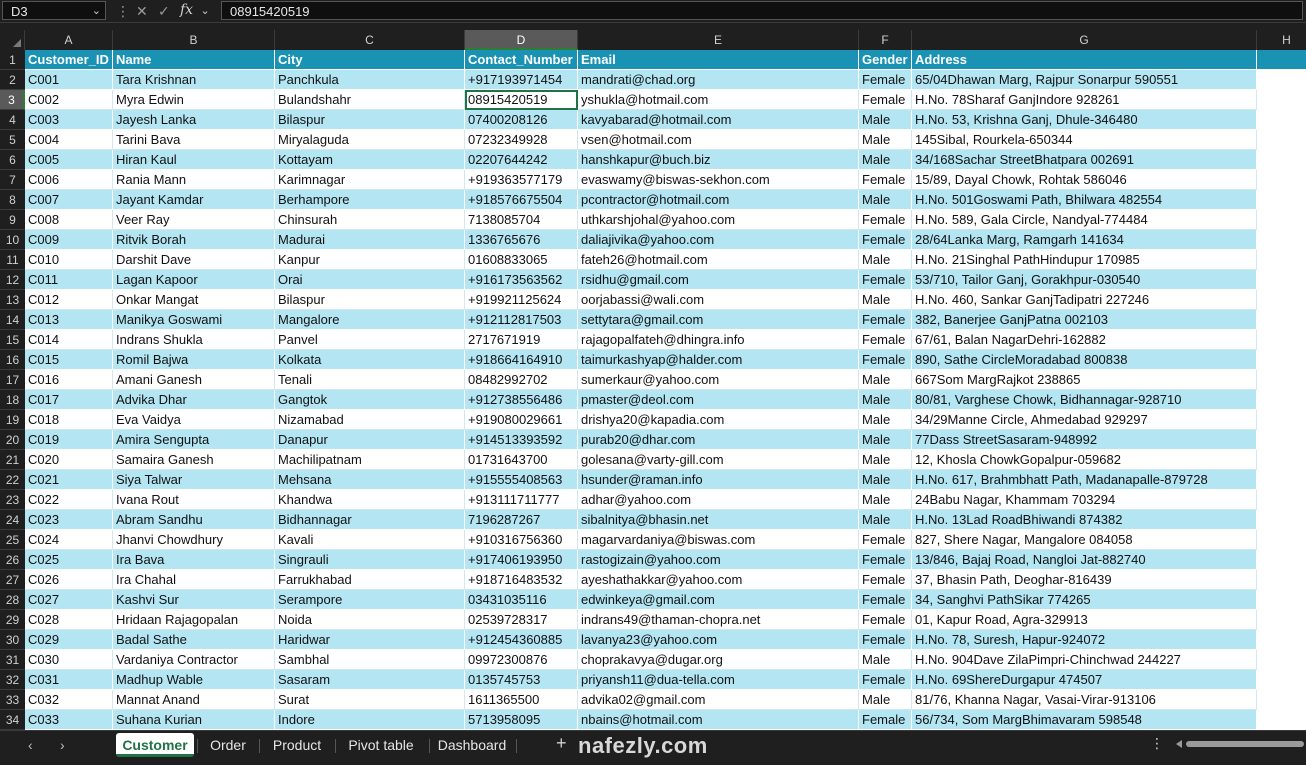 This screenshot has width=1306, height=765. I want to click on cell: C003, so click(69, 120).